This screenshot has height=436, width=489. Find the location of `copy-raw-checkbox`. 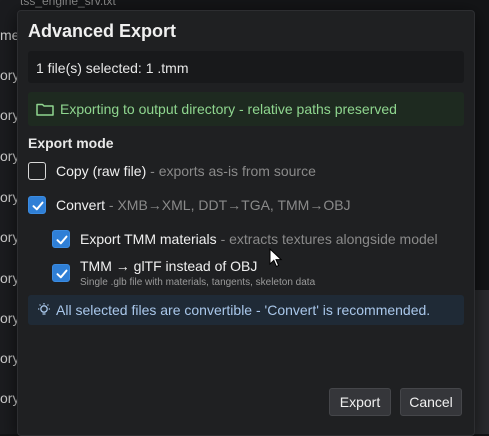

copy-raw-checkbox is located at coordinates (37, 171).